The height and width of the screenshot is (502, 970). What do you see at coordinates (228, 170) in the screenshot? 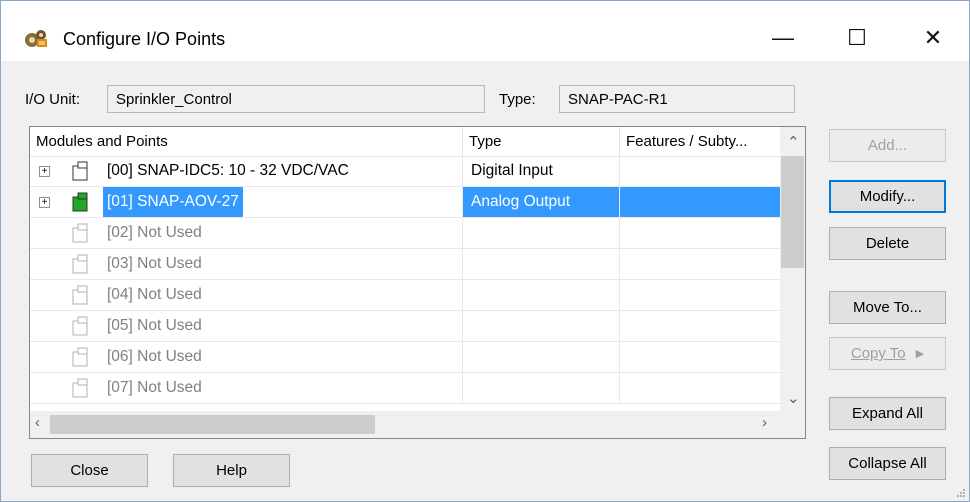
I see `module-name: [00] SNAP-IDC5: 10 - 32 VDC/VAC` at bounding box center [228, 170].